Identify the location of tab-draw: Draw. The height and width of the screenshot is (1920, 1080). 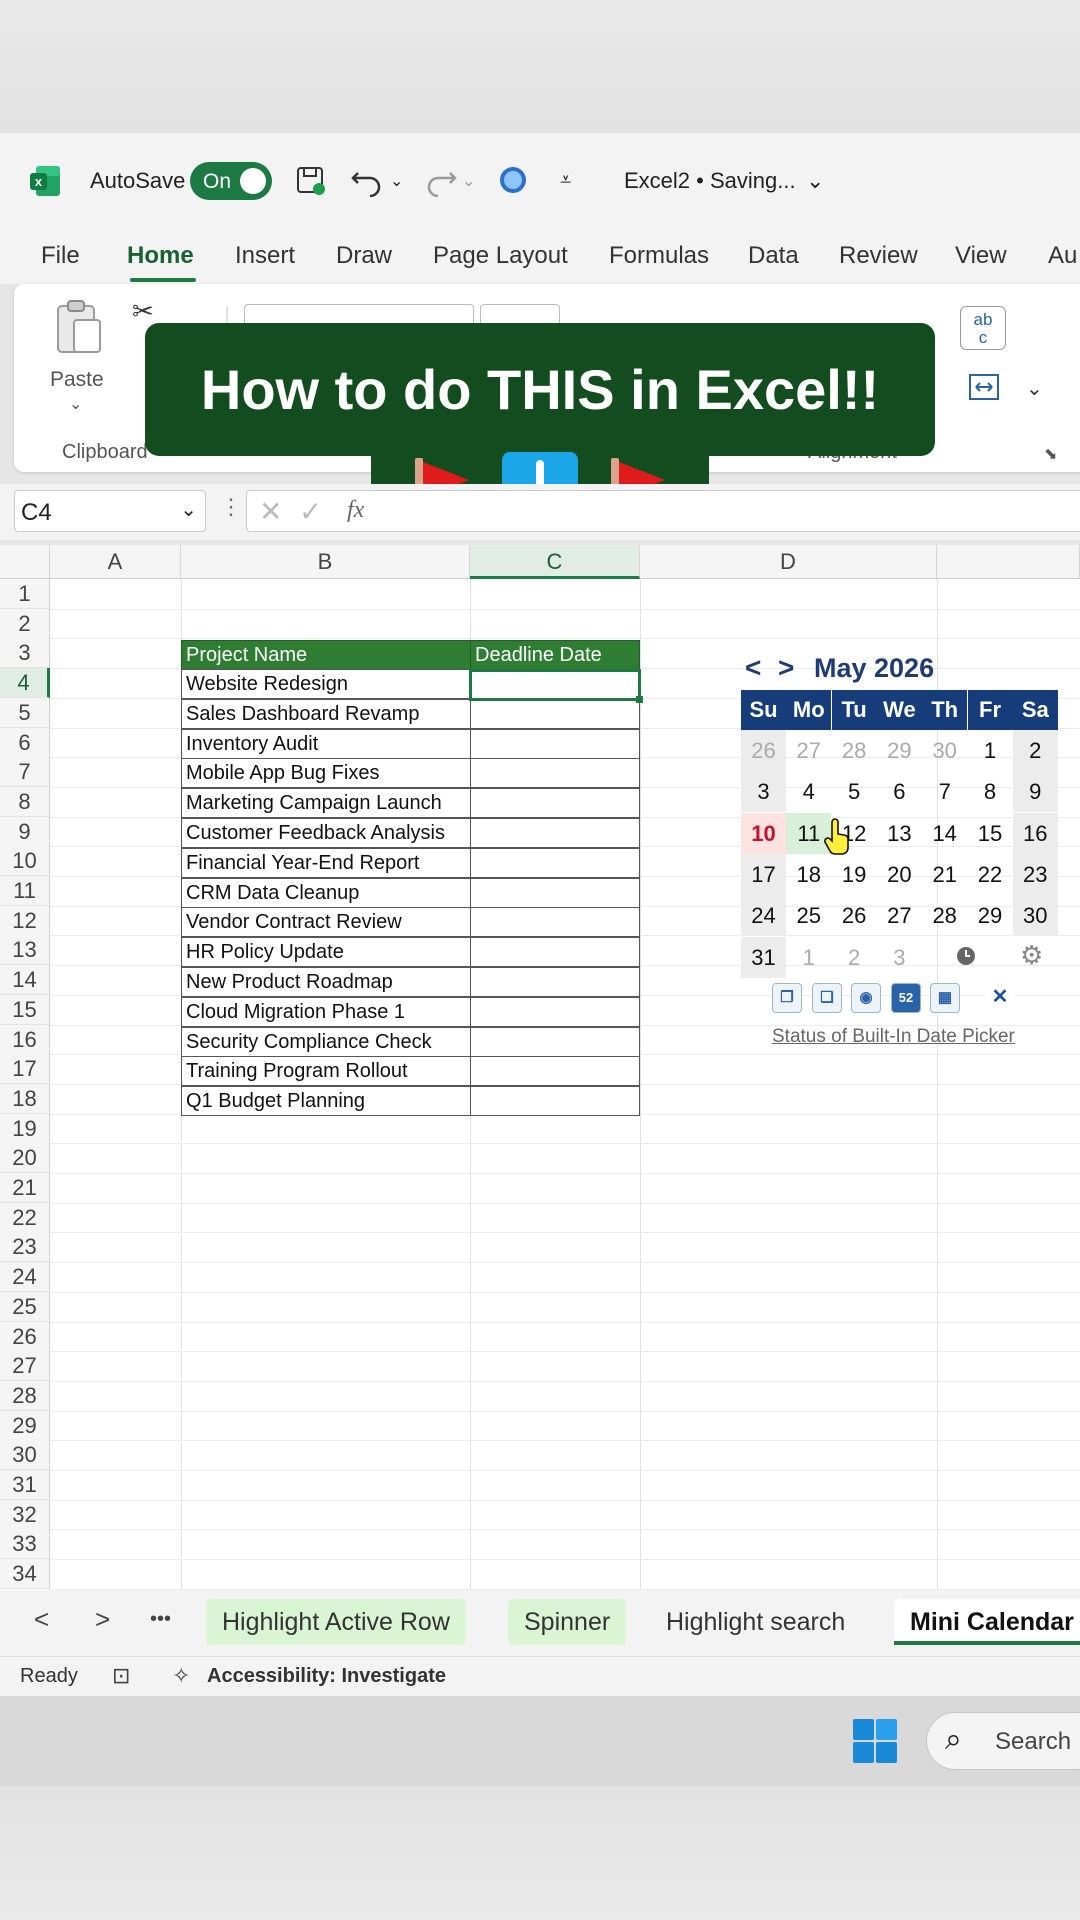
(364, 256).